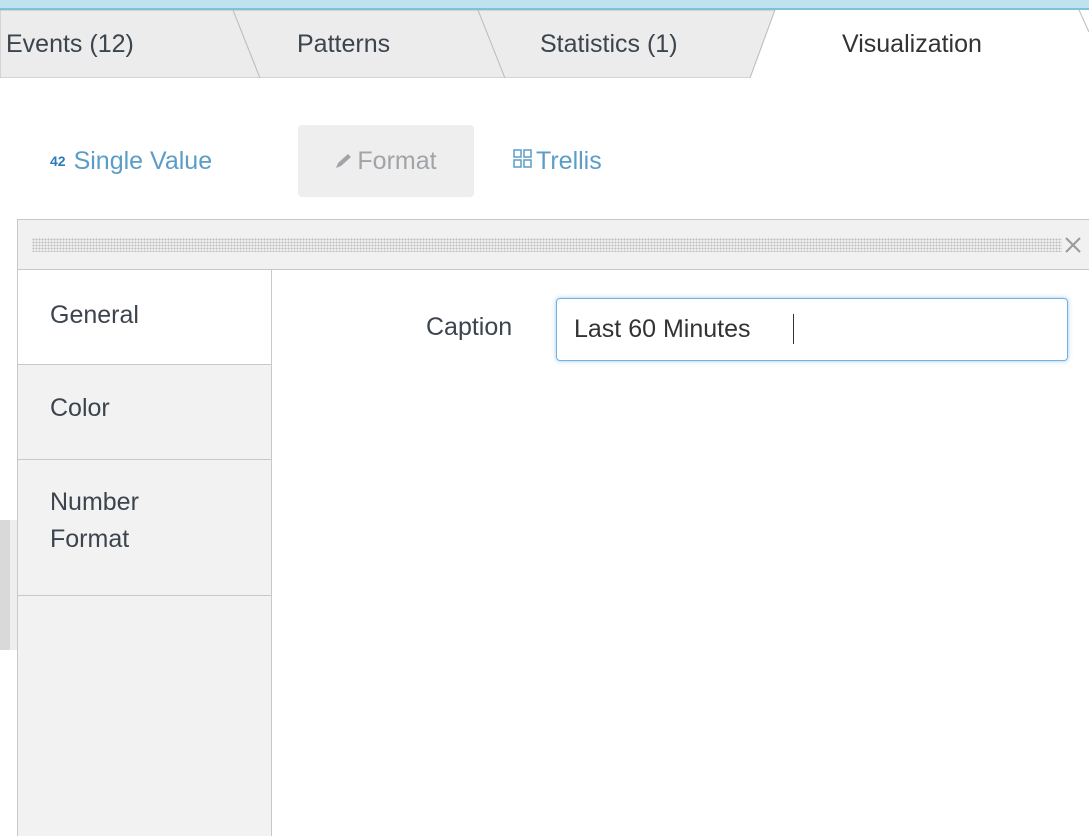 The width and height of the screenshot is (1089, 836). I want to click on sidebar-item-label-line1: Number, so click(94, 502).